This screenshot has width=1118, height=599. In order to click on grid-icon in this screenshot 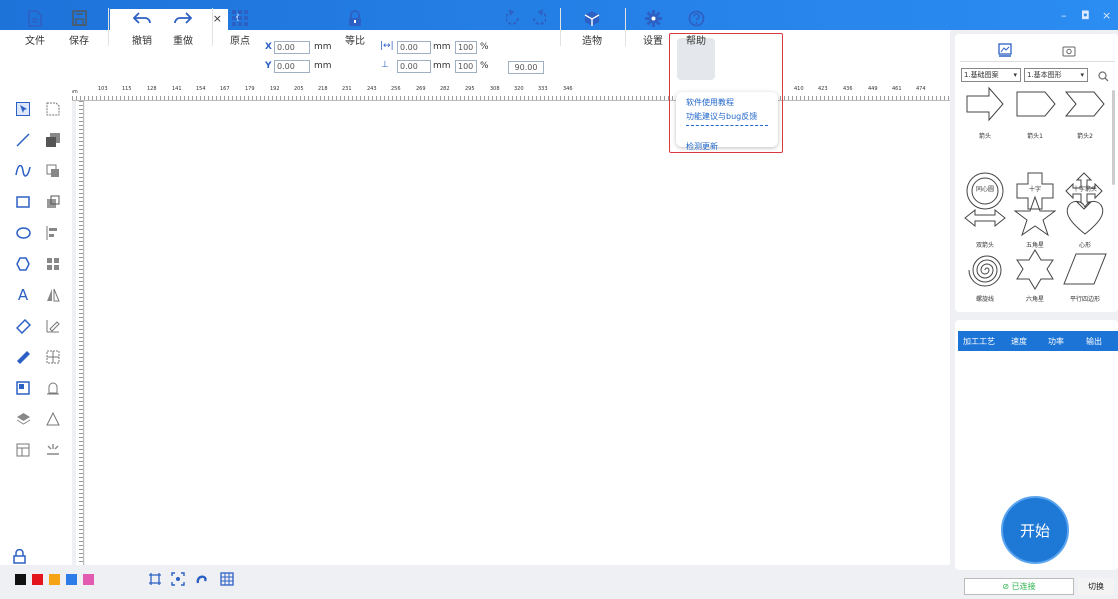, I will do `click(227, 579)`.